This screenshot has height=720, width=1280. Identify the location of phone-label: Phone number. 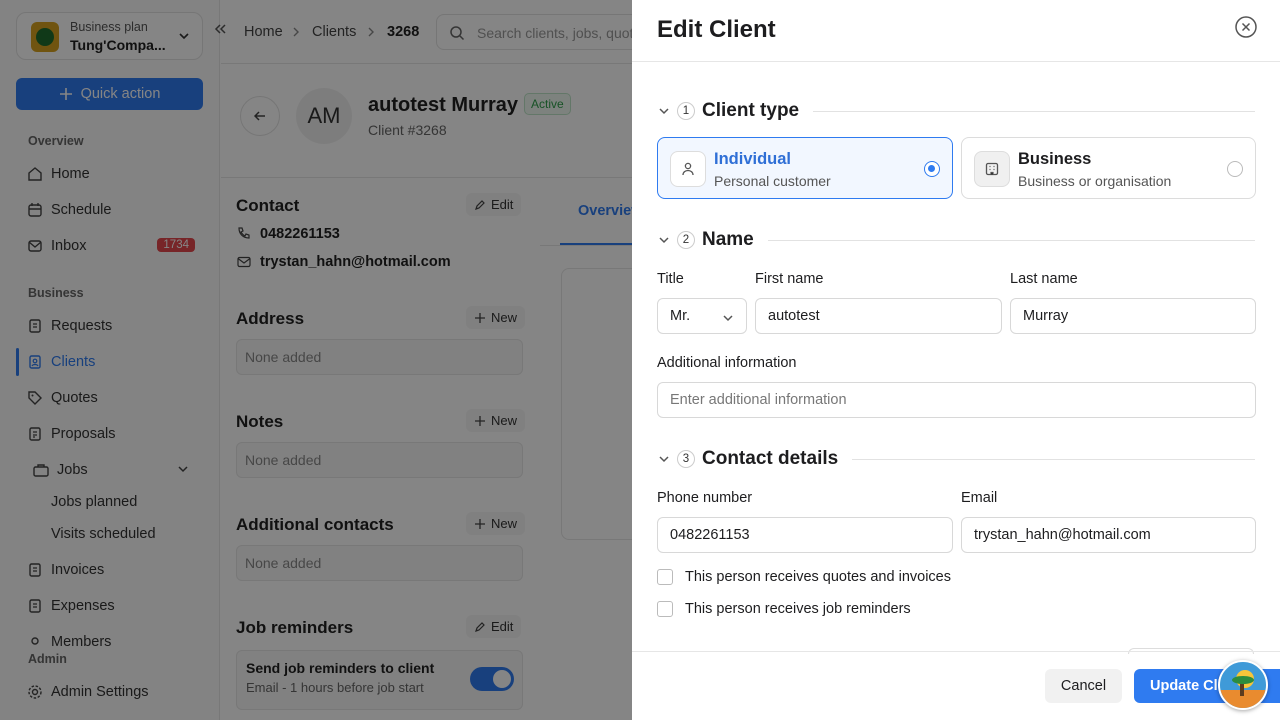
(705, 498).